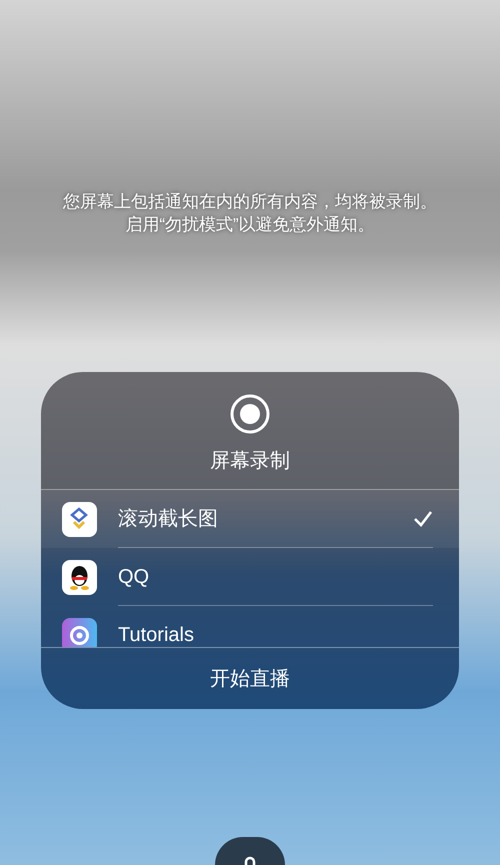 This screenshot has height=865, width=500. What do you see at coordinates (79, 577) in the screenshot?
I see `penguin-app-icon` at bounding box center [79, 577].